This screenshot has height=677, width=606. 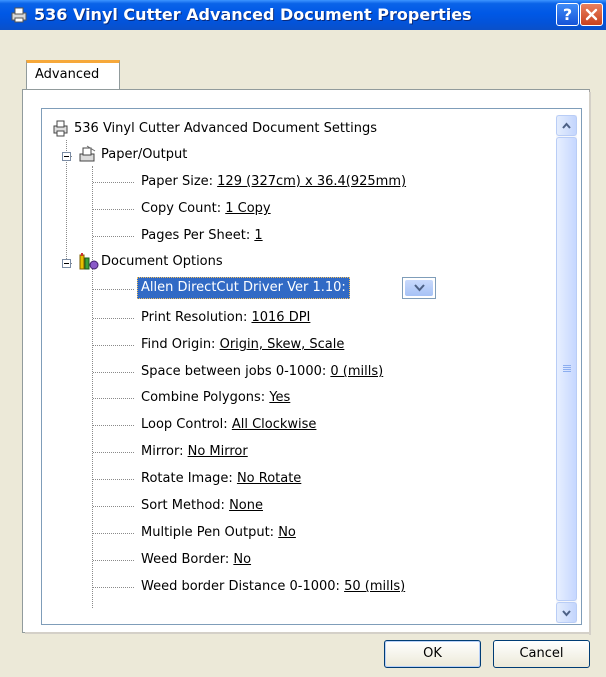 I want to click on item-value: 0 (mills), so click(x=357, y=371).